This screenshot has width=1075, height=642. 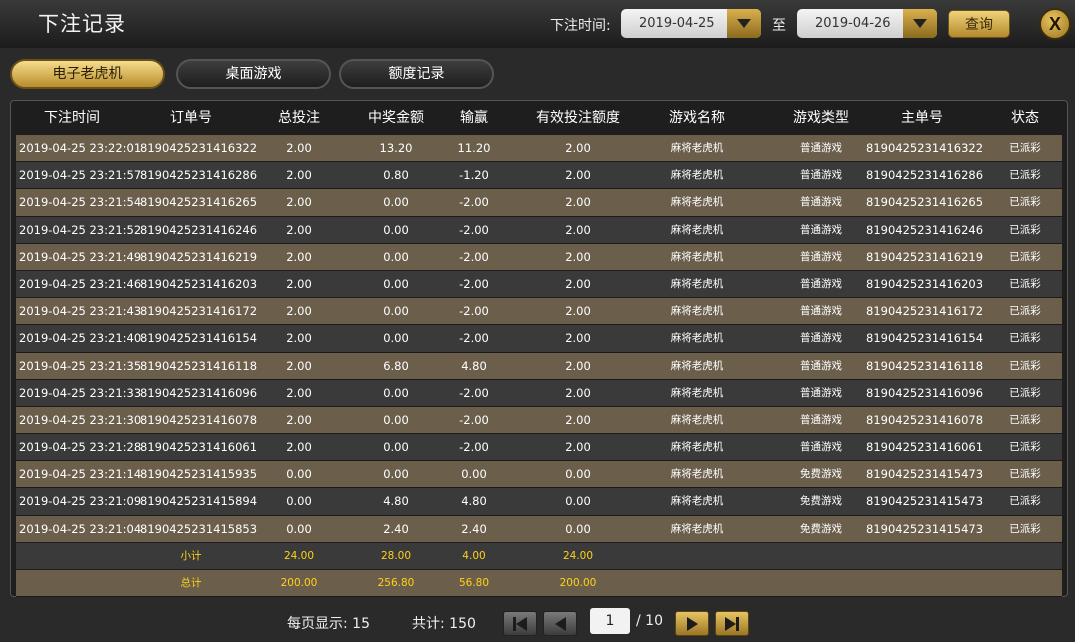 I want to click on date-from-select: 2019-04-25, so click(x=691, y=23).